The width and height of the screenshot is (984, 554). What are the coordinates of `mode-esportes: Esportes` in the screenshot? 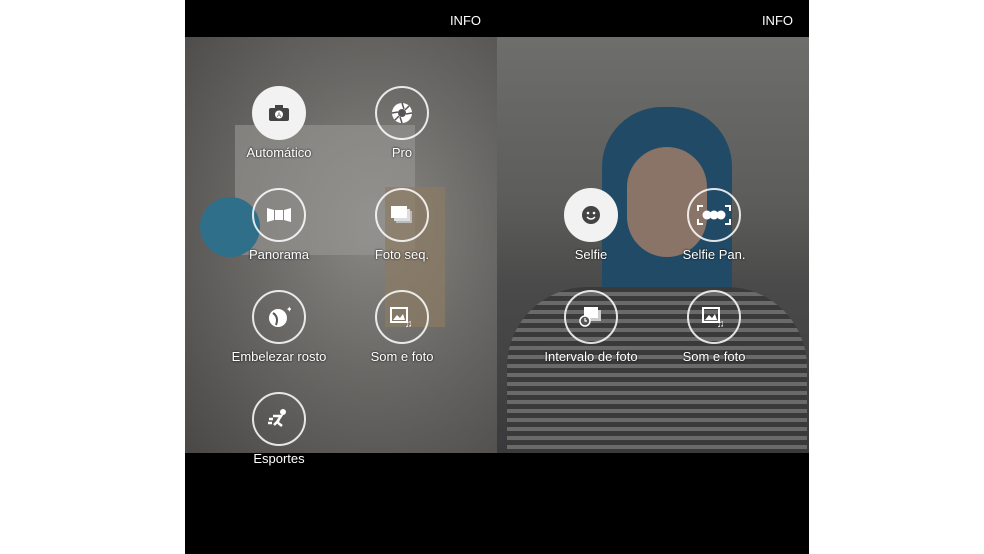 It's located at (279, 429).